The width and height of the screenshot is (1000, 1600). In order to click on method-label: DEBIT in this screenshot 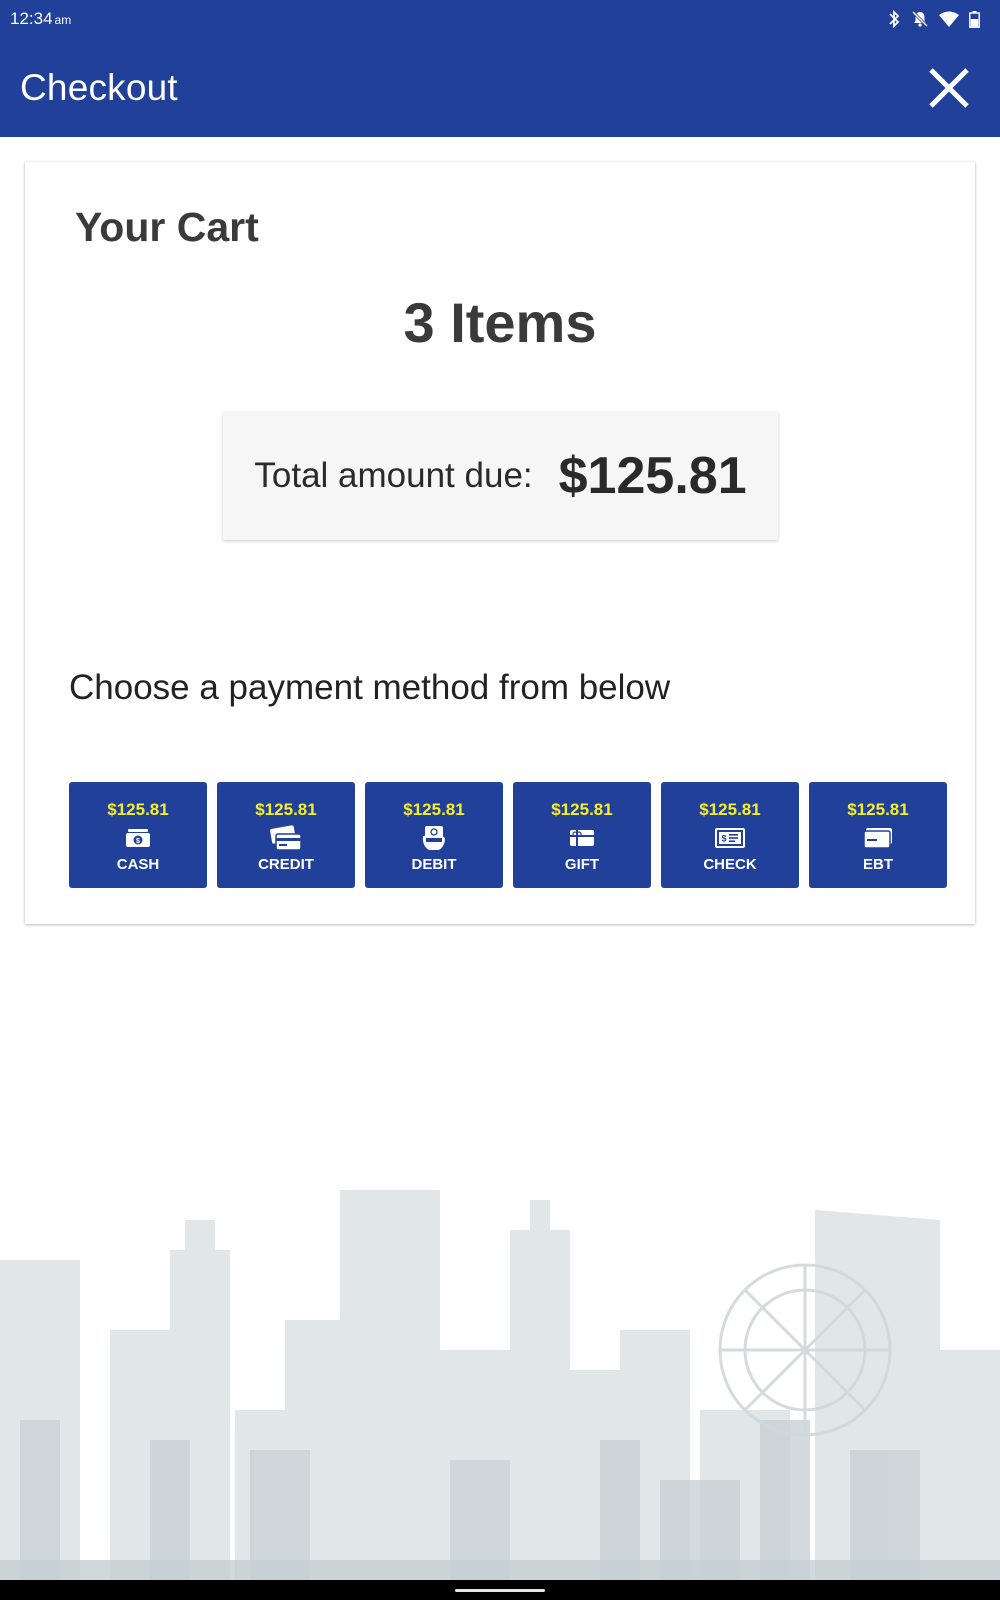, I will do `click(434, 864)`.